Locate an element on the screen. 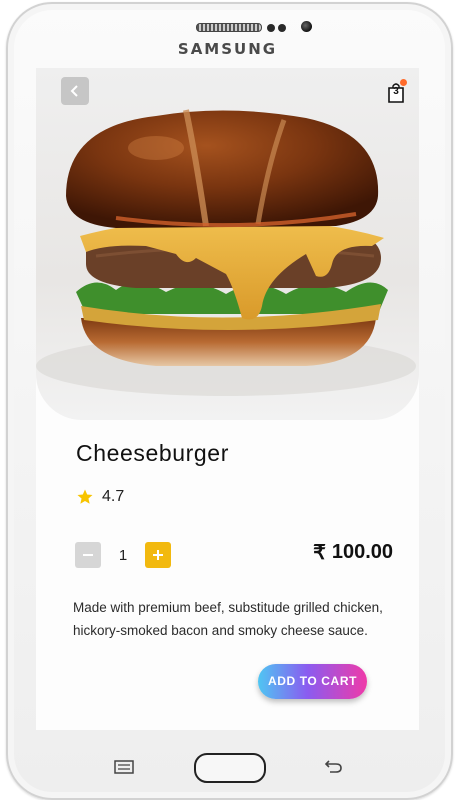 The width and height of the screenshot is (455, 800). earpiece-speaker is located at coordinates (229, 27).